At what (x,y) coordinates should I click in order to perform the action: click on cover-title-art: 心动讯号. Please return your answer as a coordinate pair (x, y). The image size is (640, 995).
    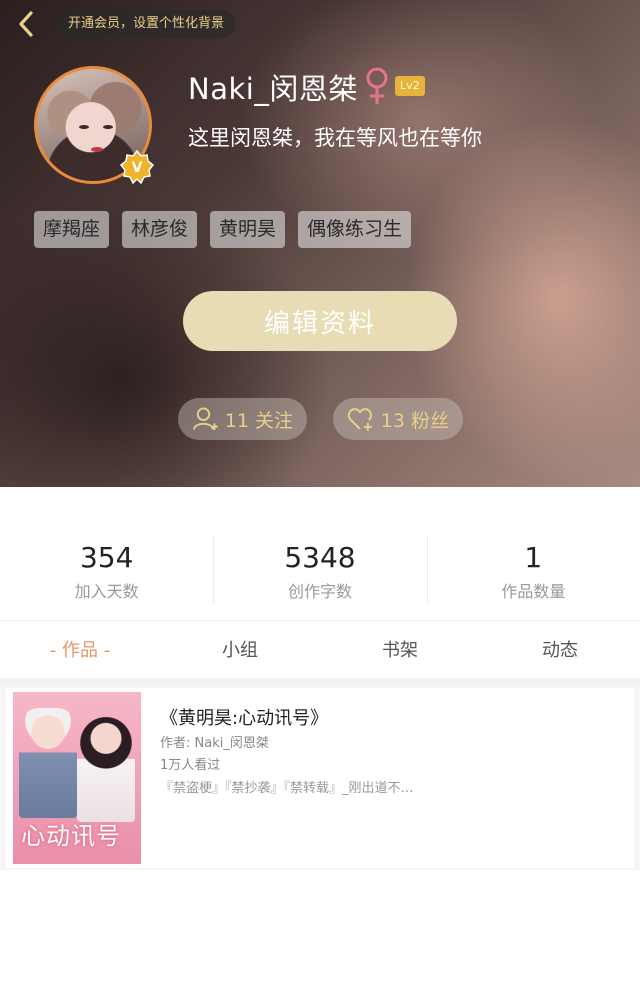
    Looking at the image, I should click on (71, 836).